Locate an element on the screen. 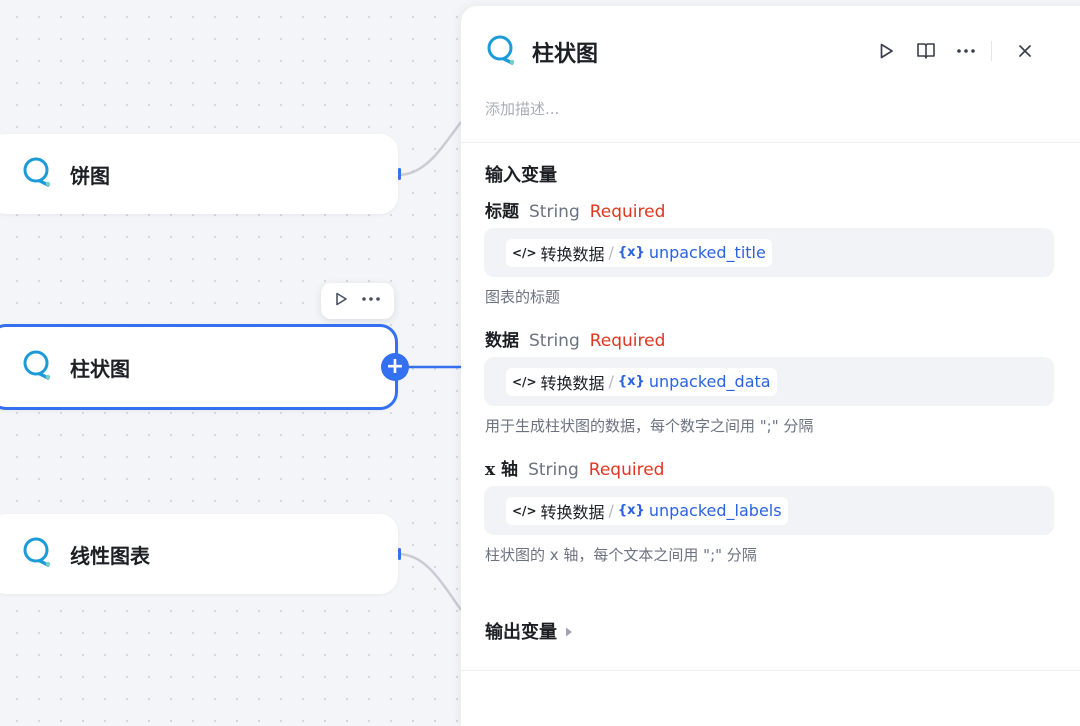 The image size is (1080, 726). var-help: 用于生成柱状图的数据，每个数字之间用 ";" 分隔 is located at coordinates (649, 426).